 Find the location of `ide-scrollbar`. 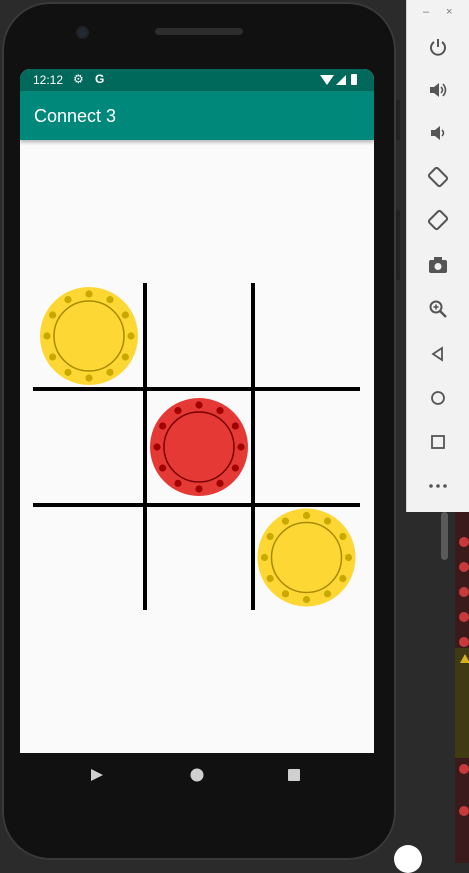

ide-scrollbar is located at coordinates (444, 536).